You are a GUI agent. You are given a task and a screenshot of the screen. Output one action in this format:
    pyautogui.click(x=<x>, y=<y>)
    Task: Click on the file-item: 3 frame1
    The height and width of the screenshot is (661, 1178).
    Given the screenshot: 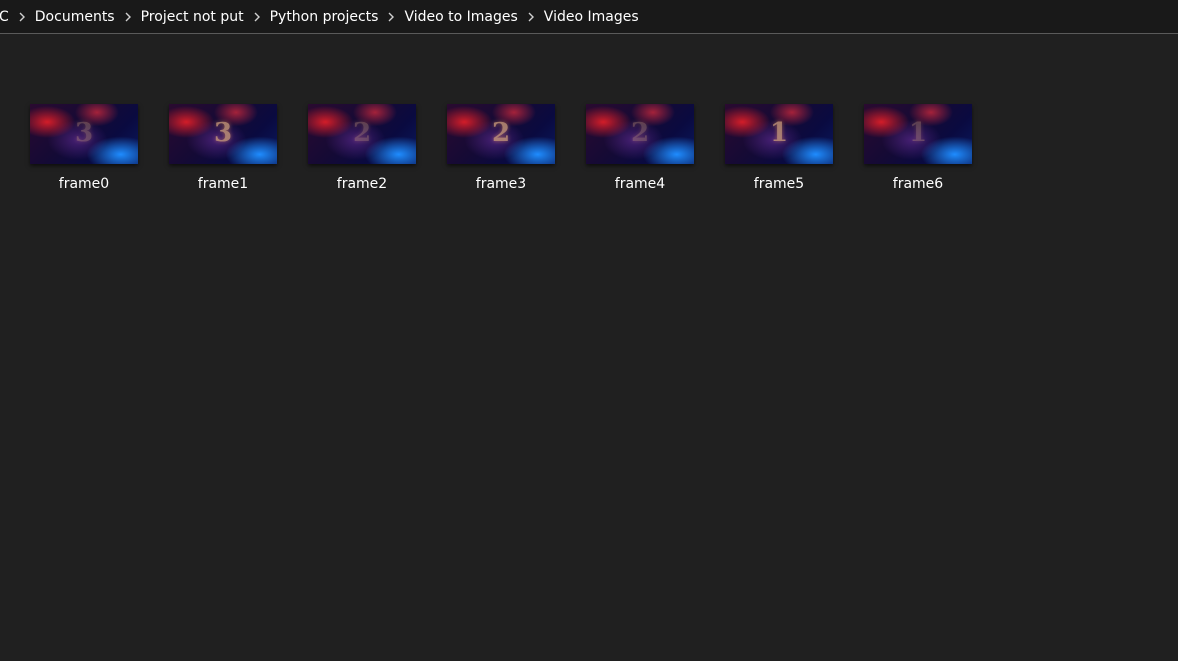 What is the action you would take?
    pyautogui.click(x=223, y=151)
    